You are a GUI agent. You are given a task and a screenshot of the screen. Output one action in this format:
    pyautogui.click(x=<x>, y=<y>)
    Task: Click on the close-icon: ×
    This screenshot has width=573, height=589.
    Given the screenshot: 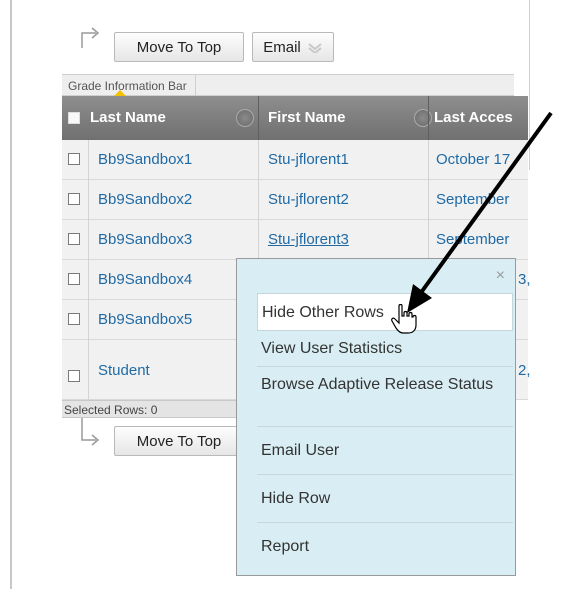 What is the action you would take?
    pyautogui.click(x=500, y=276)
    